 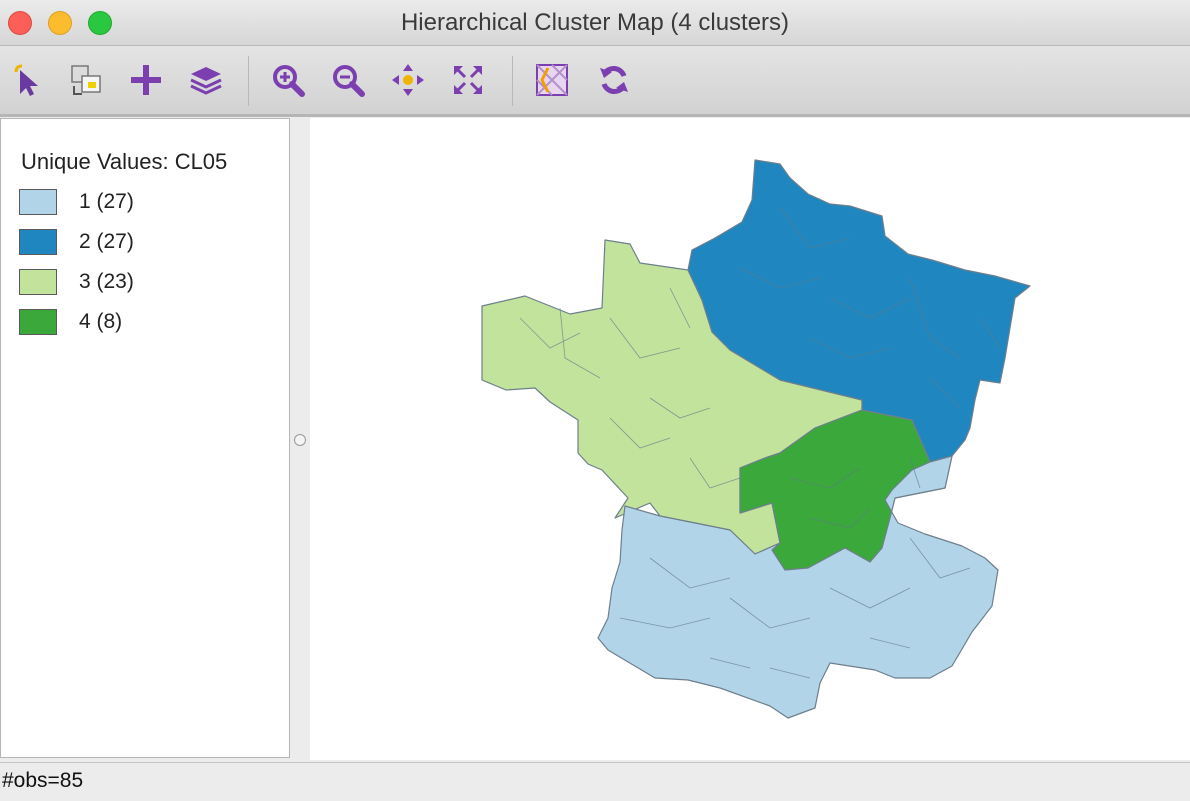 I want to click on panel-splitter, so click(x=300, y=438).